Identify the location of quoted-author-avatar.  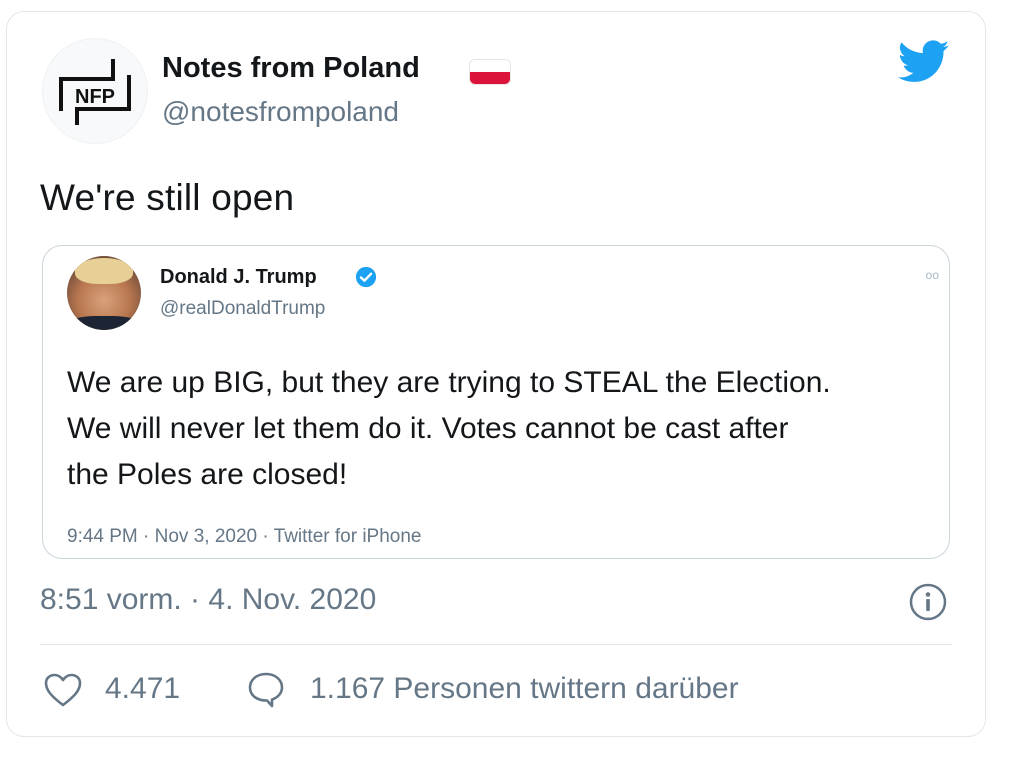
(104, 293).